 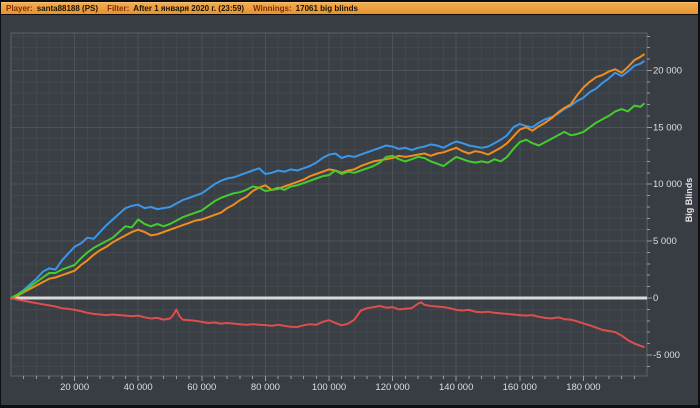 I want to click on player-stat: Player: santa88188 (PS), so click(x=52, y=9).